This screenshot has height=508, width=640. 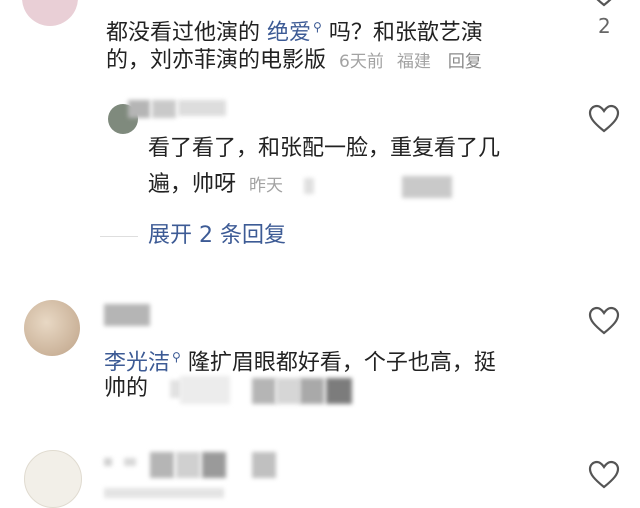 I want to click on comment-1-line-2: 的，刘亦菲演的电影版 6天前 福建 回复, so click(x=294, y=61).